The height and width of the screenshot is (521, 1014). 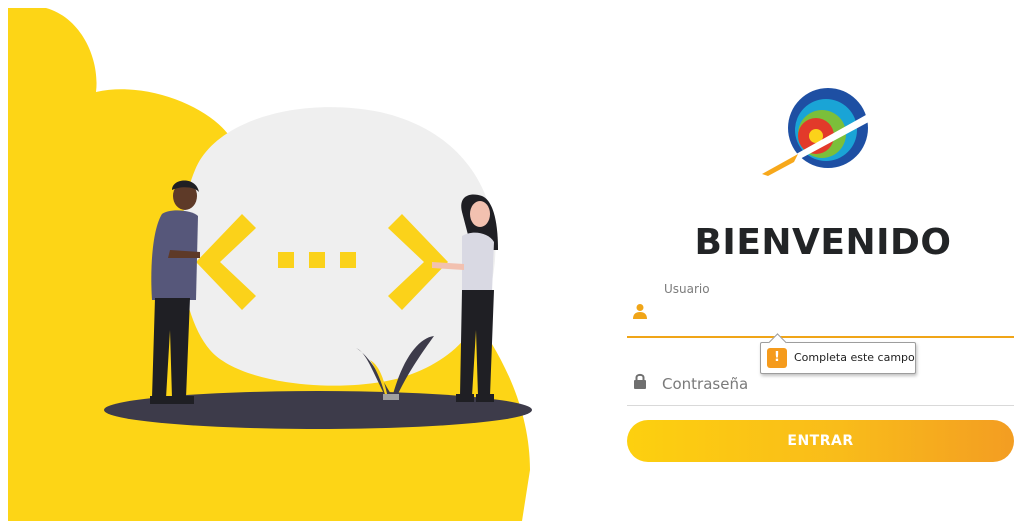 I want to click on logo-swoosh-accent, so click(x=780, y=165).